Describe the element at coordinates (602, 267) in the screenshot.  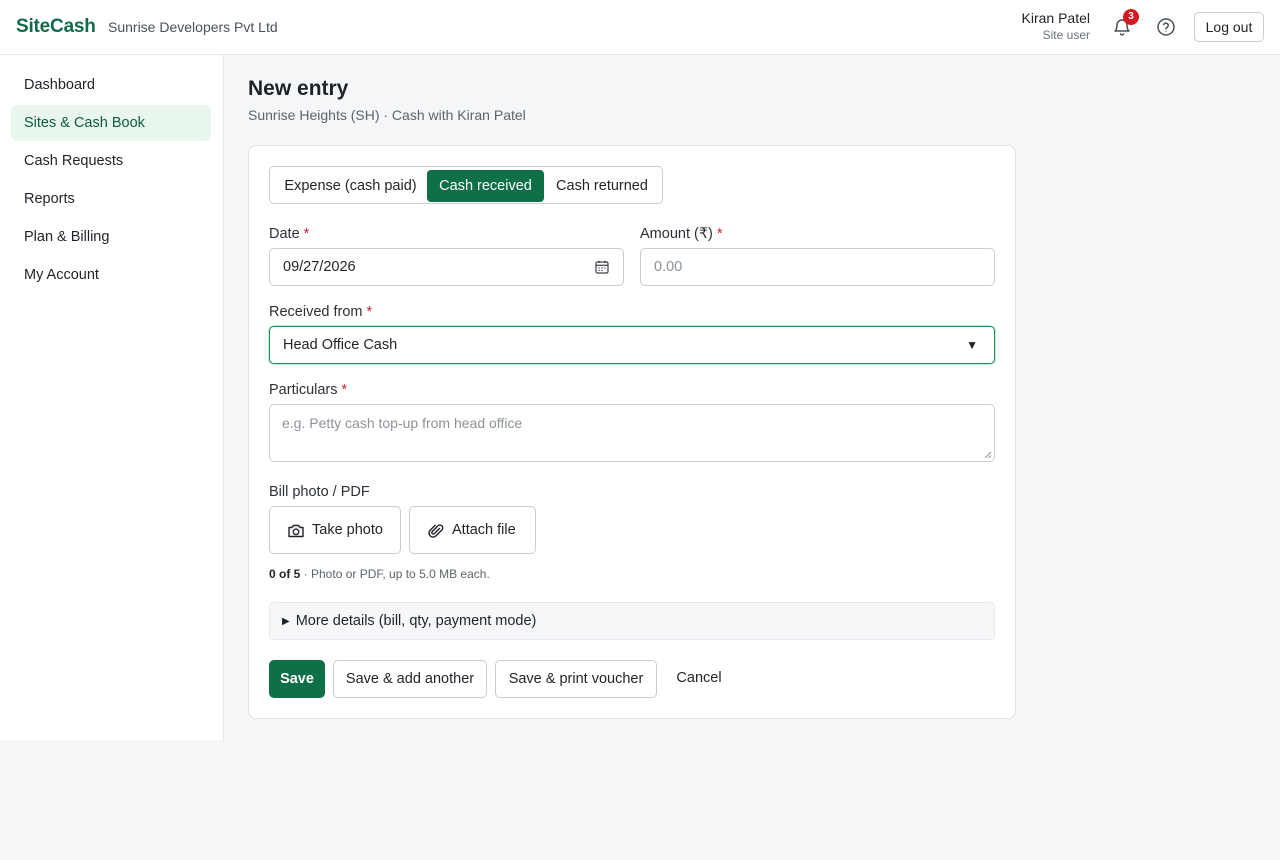
I see `calendar-icon` at that location.